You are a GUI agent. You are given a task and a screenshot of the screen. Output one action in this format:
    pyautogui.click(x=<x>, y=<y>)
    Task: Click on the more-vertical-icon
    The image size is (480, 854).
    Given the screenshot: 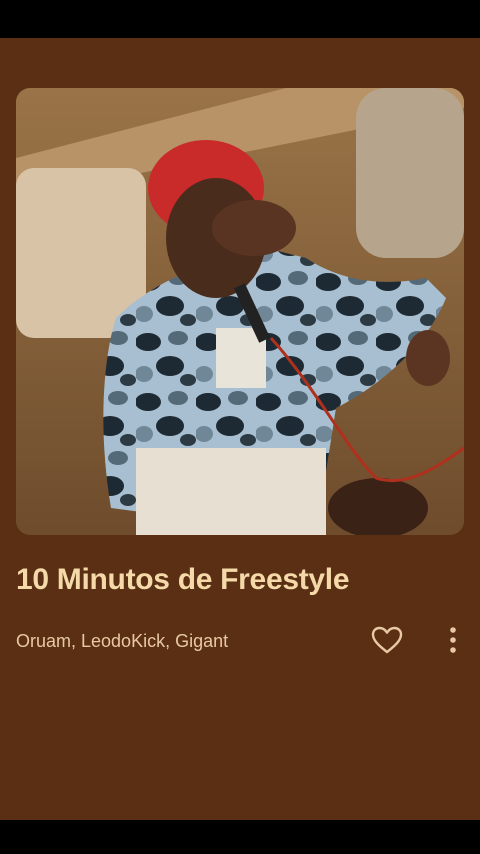 What is the action you would take?
    pyautogui.click(x=453, y=640)
    